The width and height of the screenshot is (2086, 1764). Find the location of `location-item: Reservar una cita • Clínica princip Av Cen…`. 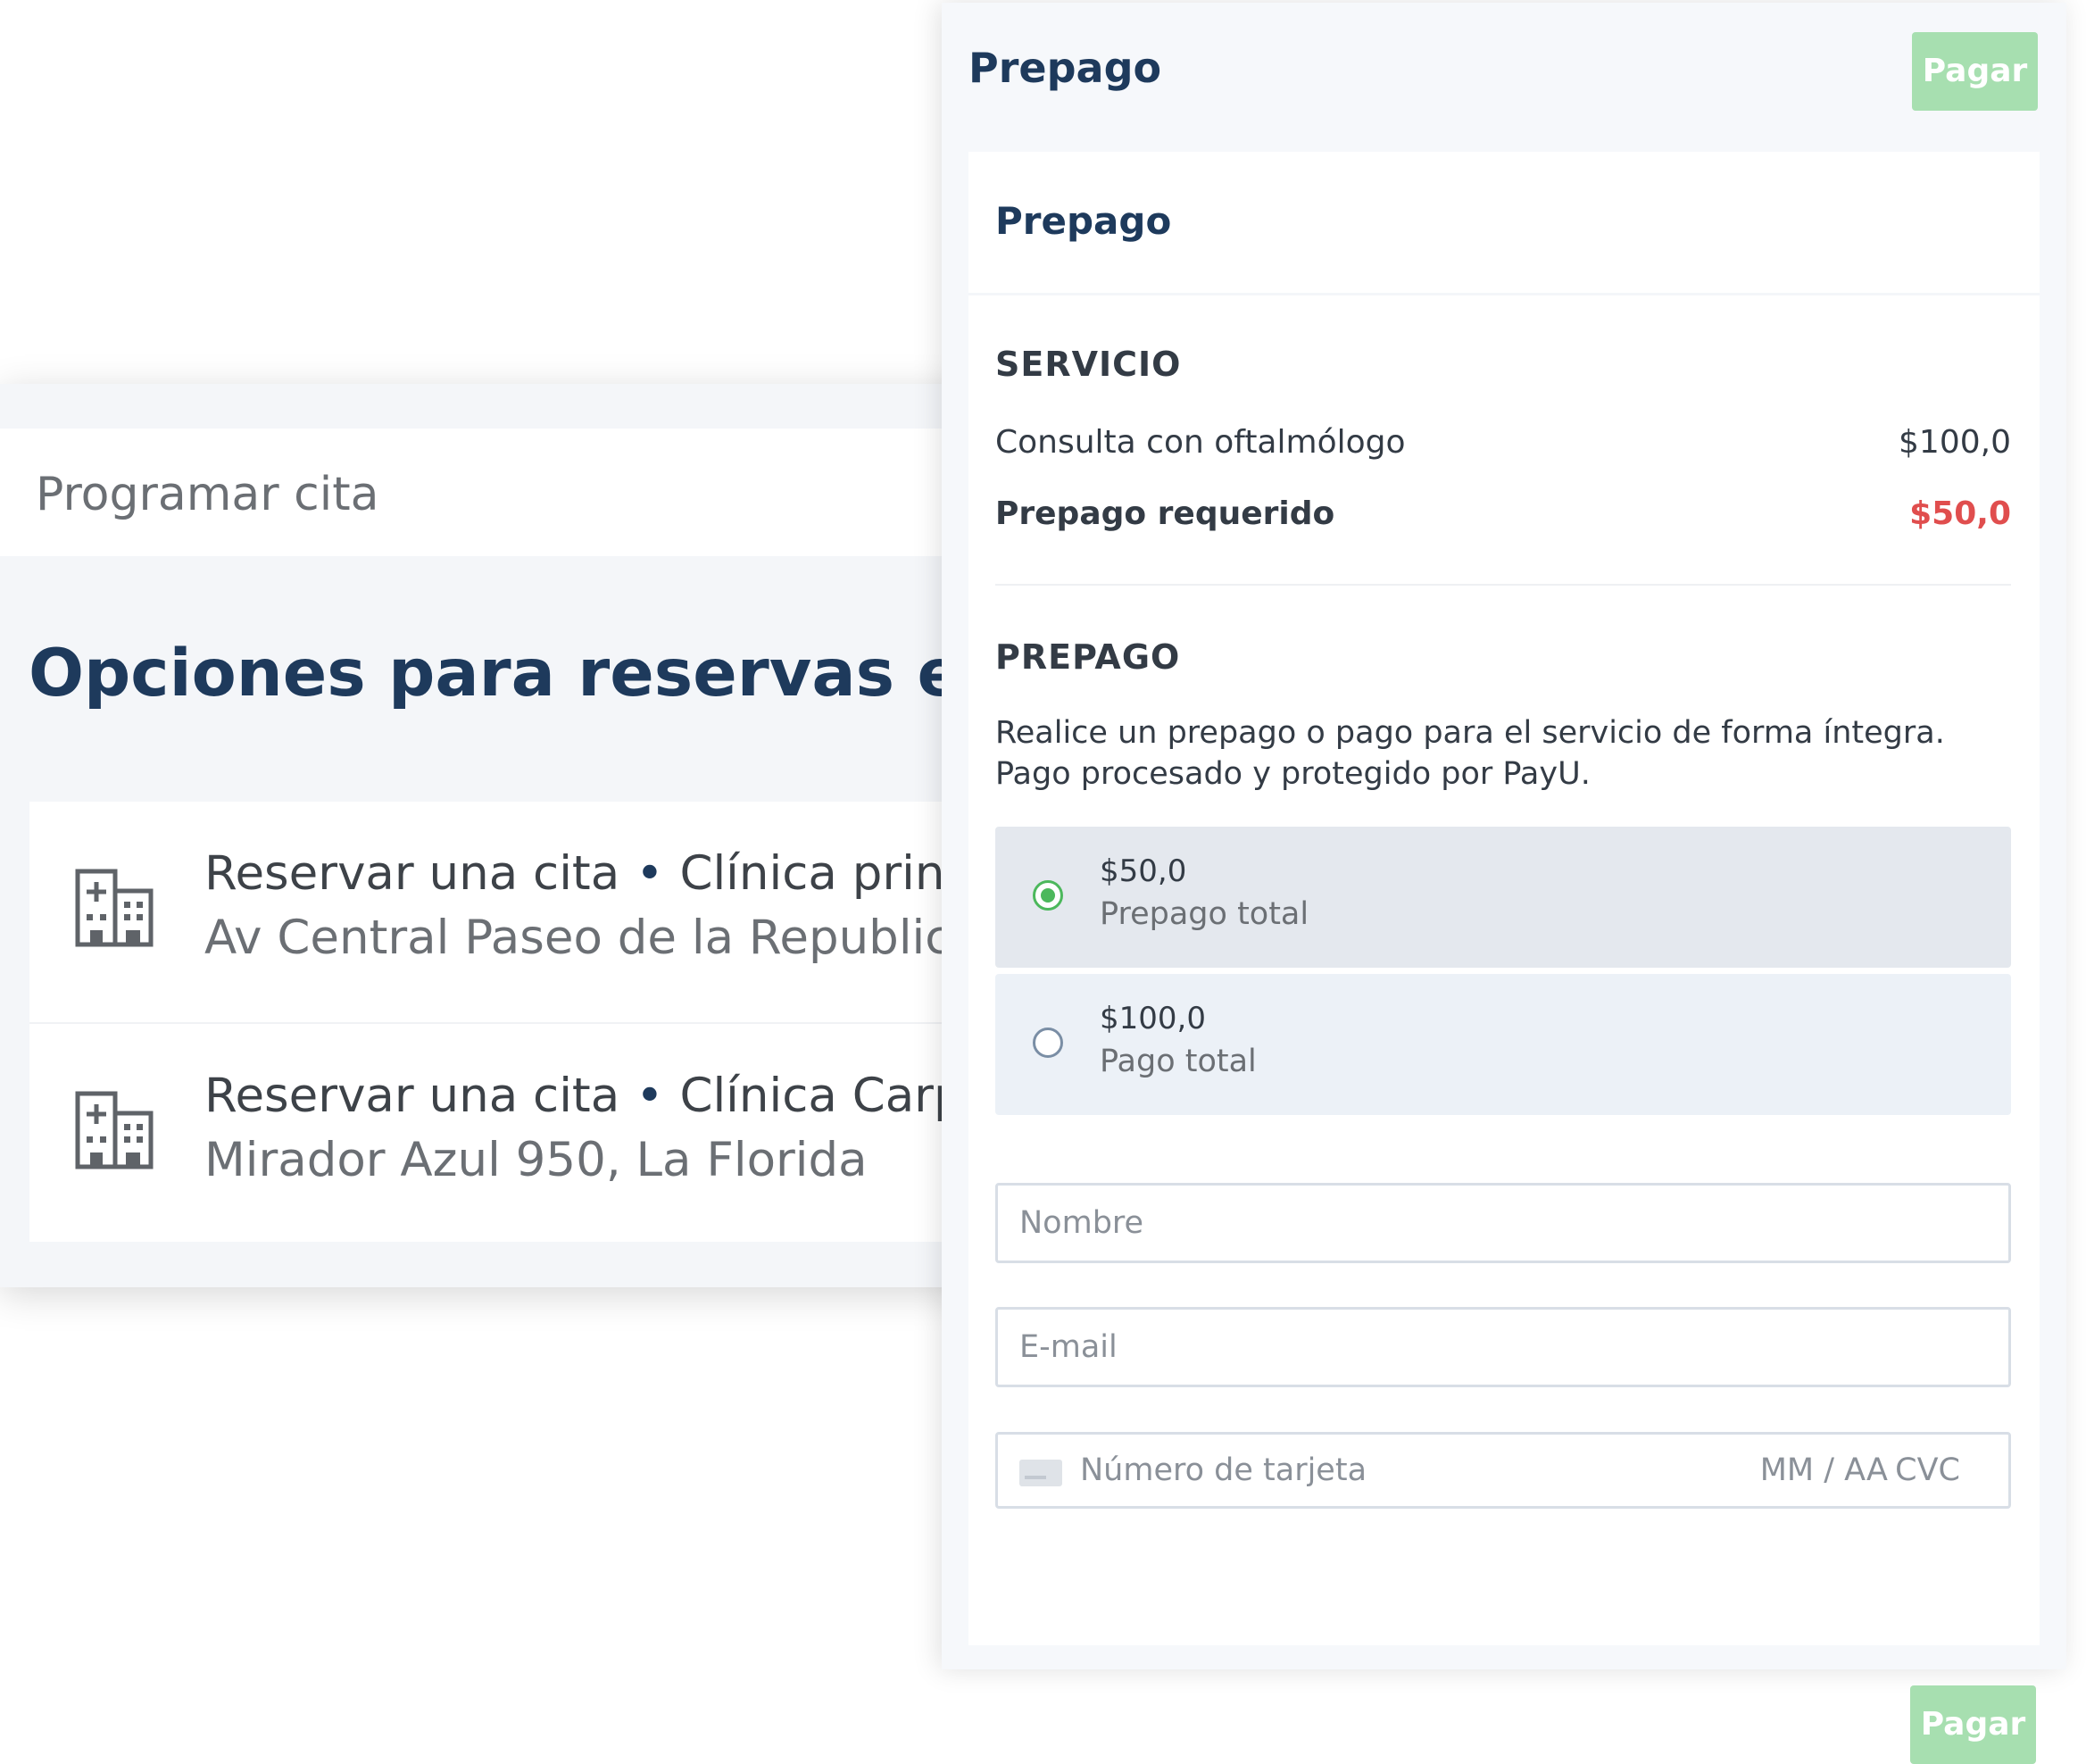

location-item: Reservar una cita • Clínica princip Av Cen… is located at coordinates (541, 911).